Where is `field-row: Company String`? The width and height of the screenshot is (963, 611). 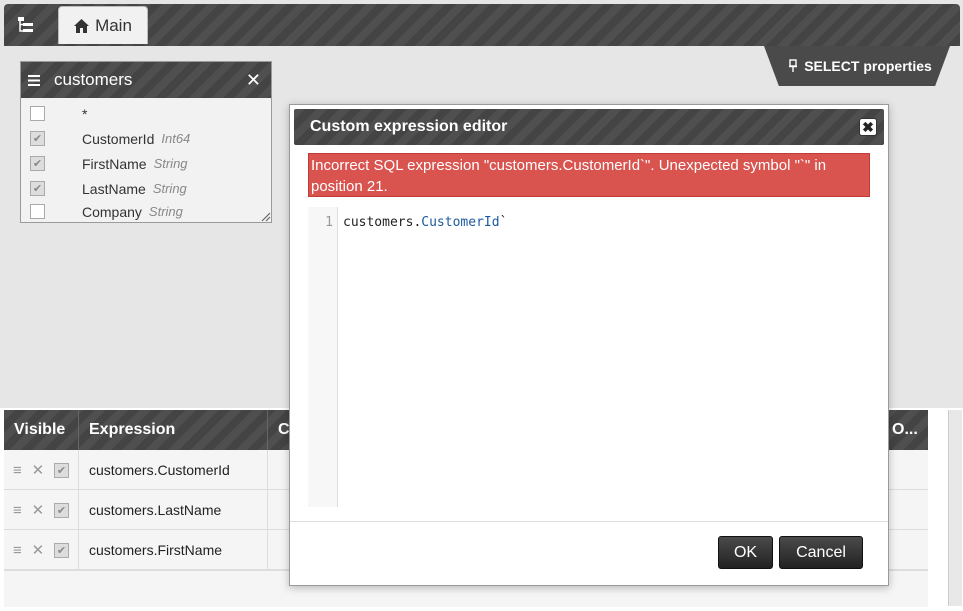
field-row: Company String is located at coordinates (146, 211).